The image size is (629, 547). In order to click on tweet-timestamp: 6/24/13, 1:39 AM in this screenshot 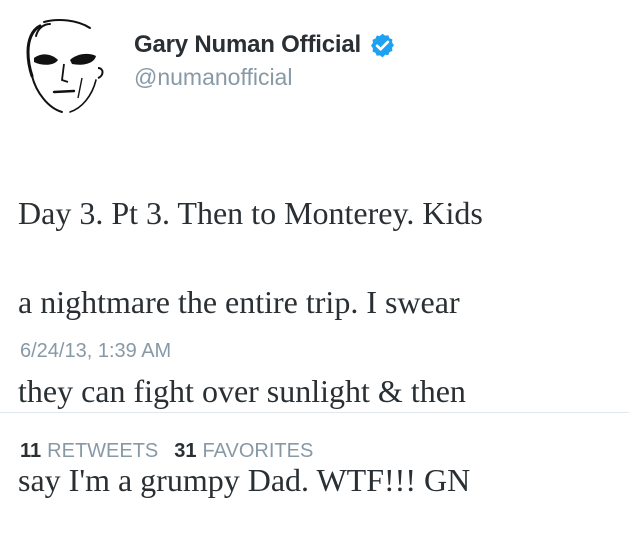, I will do `click(95, 351)`.